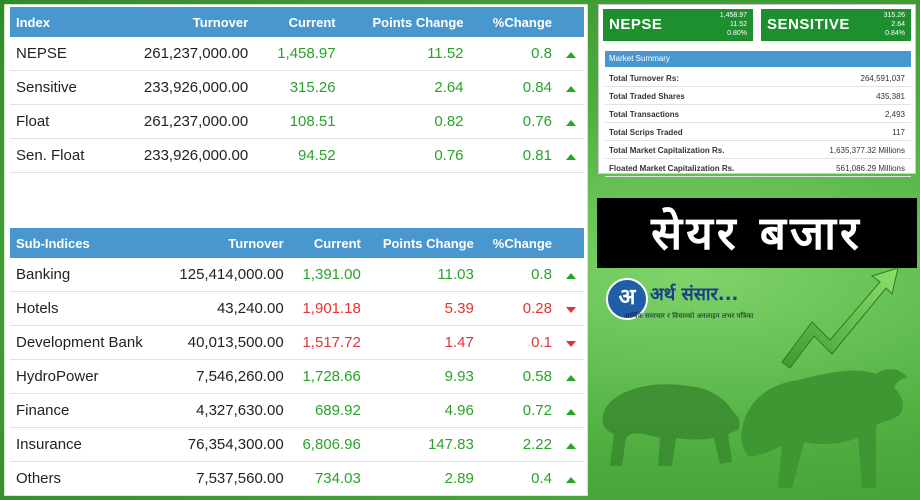 The image size is (920, 500). What do you see at coordinates (182, 87) in the screenshot?
I see `row-turnover: 233,926,000.00` at bounding box center [182, 87].